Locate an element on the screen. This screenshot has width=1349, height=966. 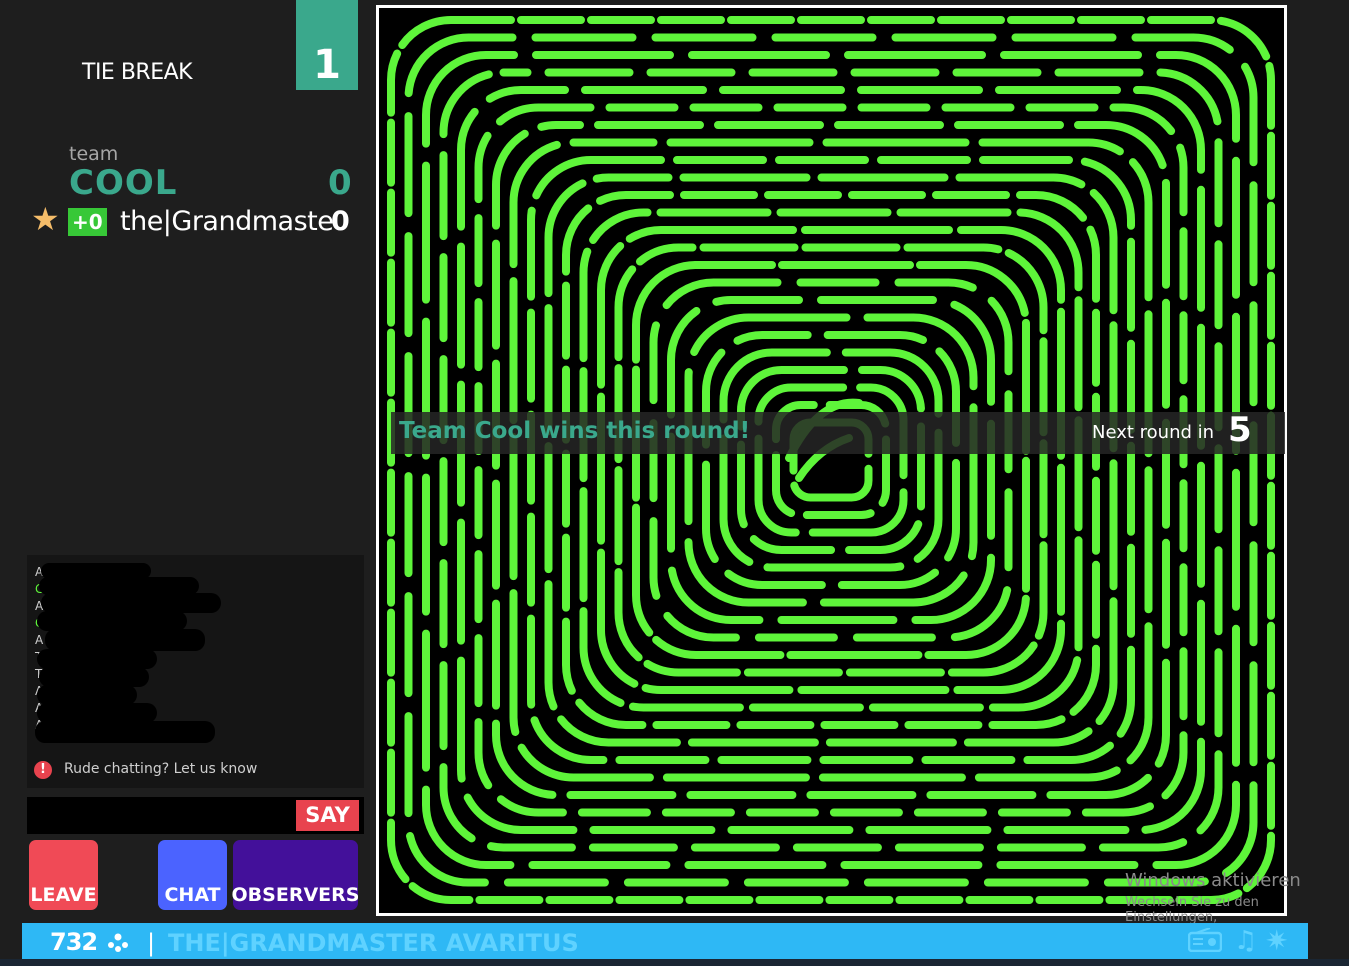
activation-watermark-subtitle: Wechseln Sie zu den Einstellungen, is located at coordinates (1192, 910).